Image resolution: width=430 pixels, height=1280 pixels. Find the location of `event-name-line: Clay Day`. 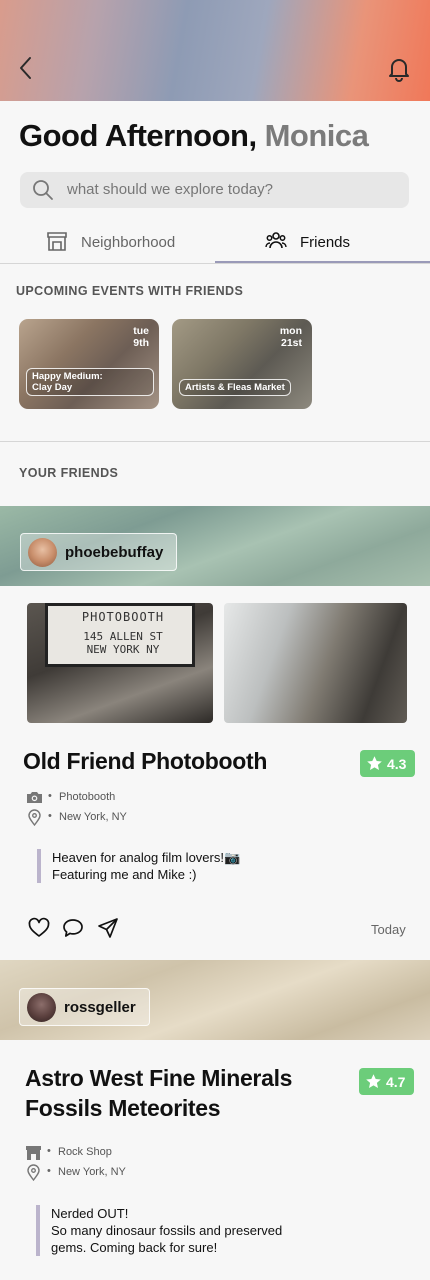

event-name-line: Clay Day is located at coordinates (52, 387).